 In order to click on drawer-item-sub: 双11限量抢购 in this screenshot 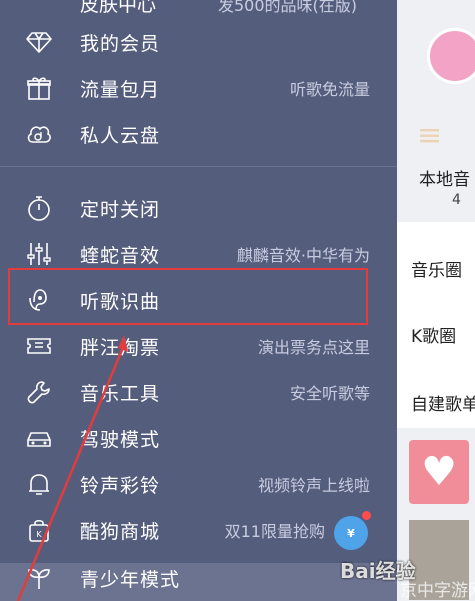, I will do `click(274, 531)`.